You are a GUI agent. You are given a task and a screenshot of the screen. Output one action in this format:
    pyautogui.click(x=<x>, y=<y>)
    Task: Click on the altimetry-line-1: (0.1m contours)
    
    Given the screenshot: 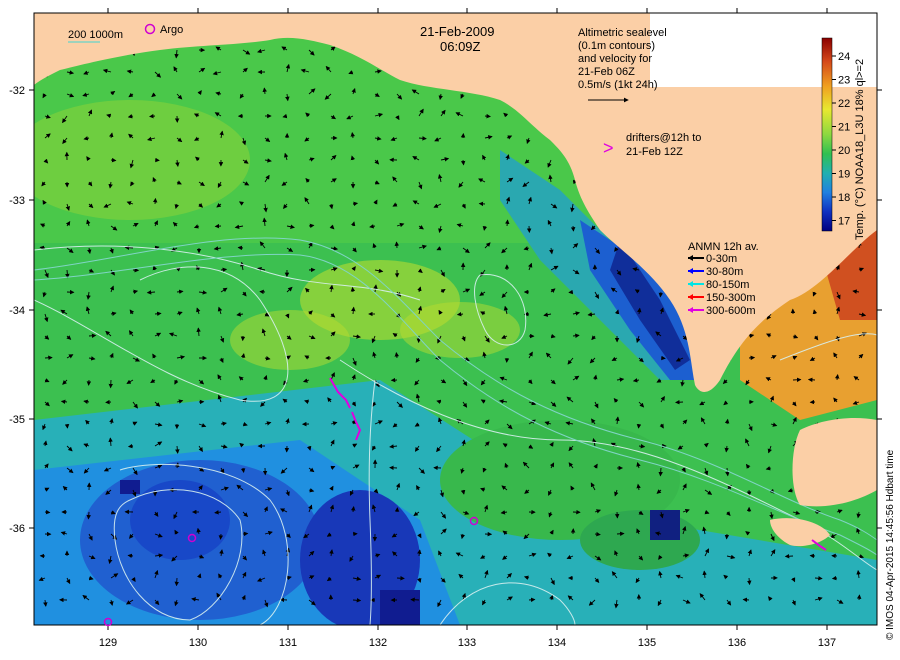 What is the action you would take?
    pyautogui.click(x=616, y=46)
    